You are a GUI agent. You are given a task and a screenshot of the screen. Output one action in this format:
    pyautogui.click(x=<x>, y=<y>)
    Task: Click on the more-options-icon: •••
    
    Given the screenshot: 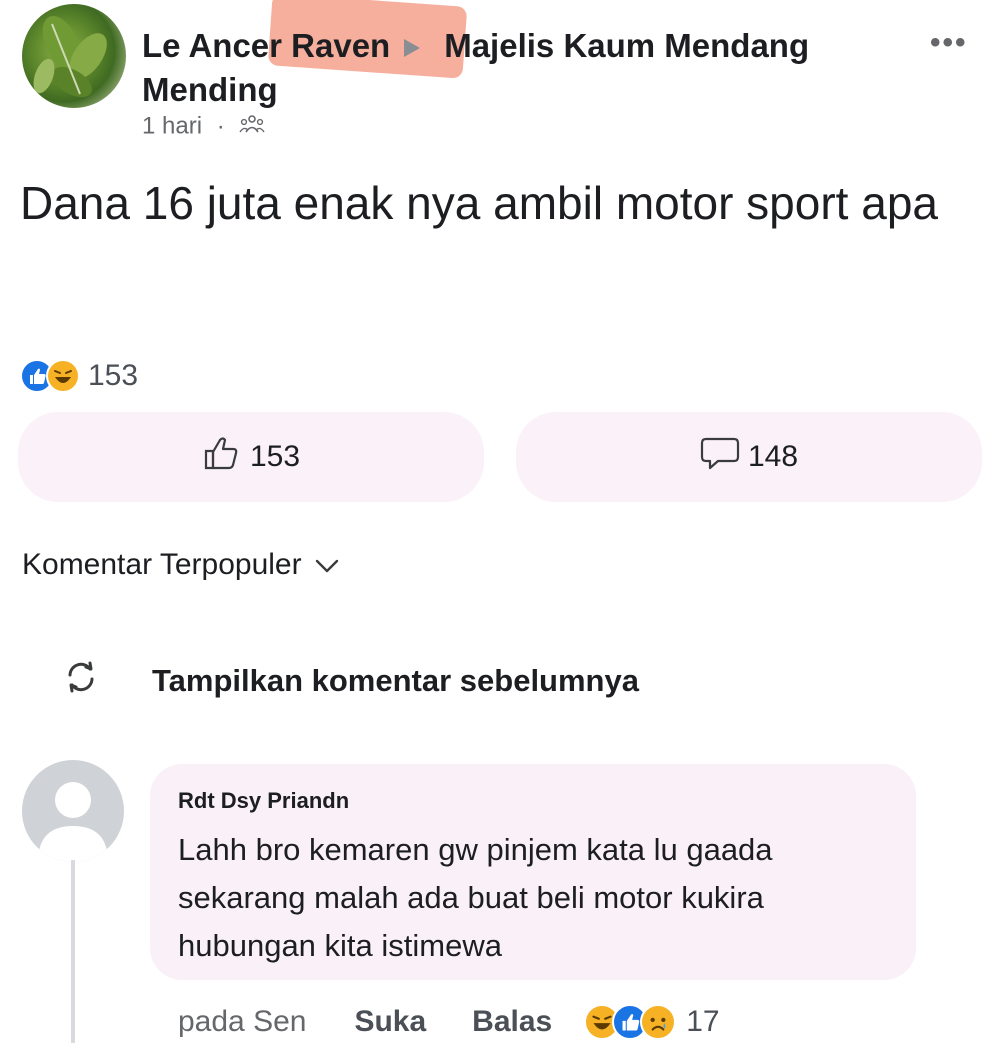 What is the action you would take?
    pyautogui.click(x=949, y=43)
    